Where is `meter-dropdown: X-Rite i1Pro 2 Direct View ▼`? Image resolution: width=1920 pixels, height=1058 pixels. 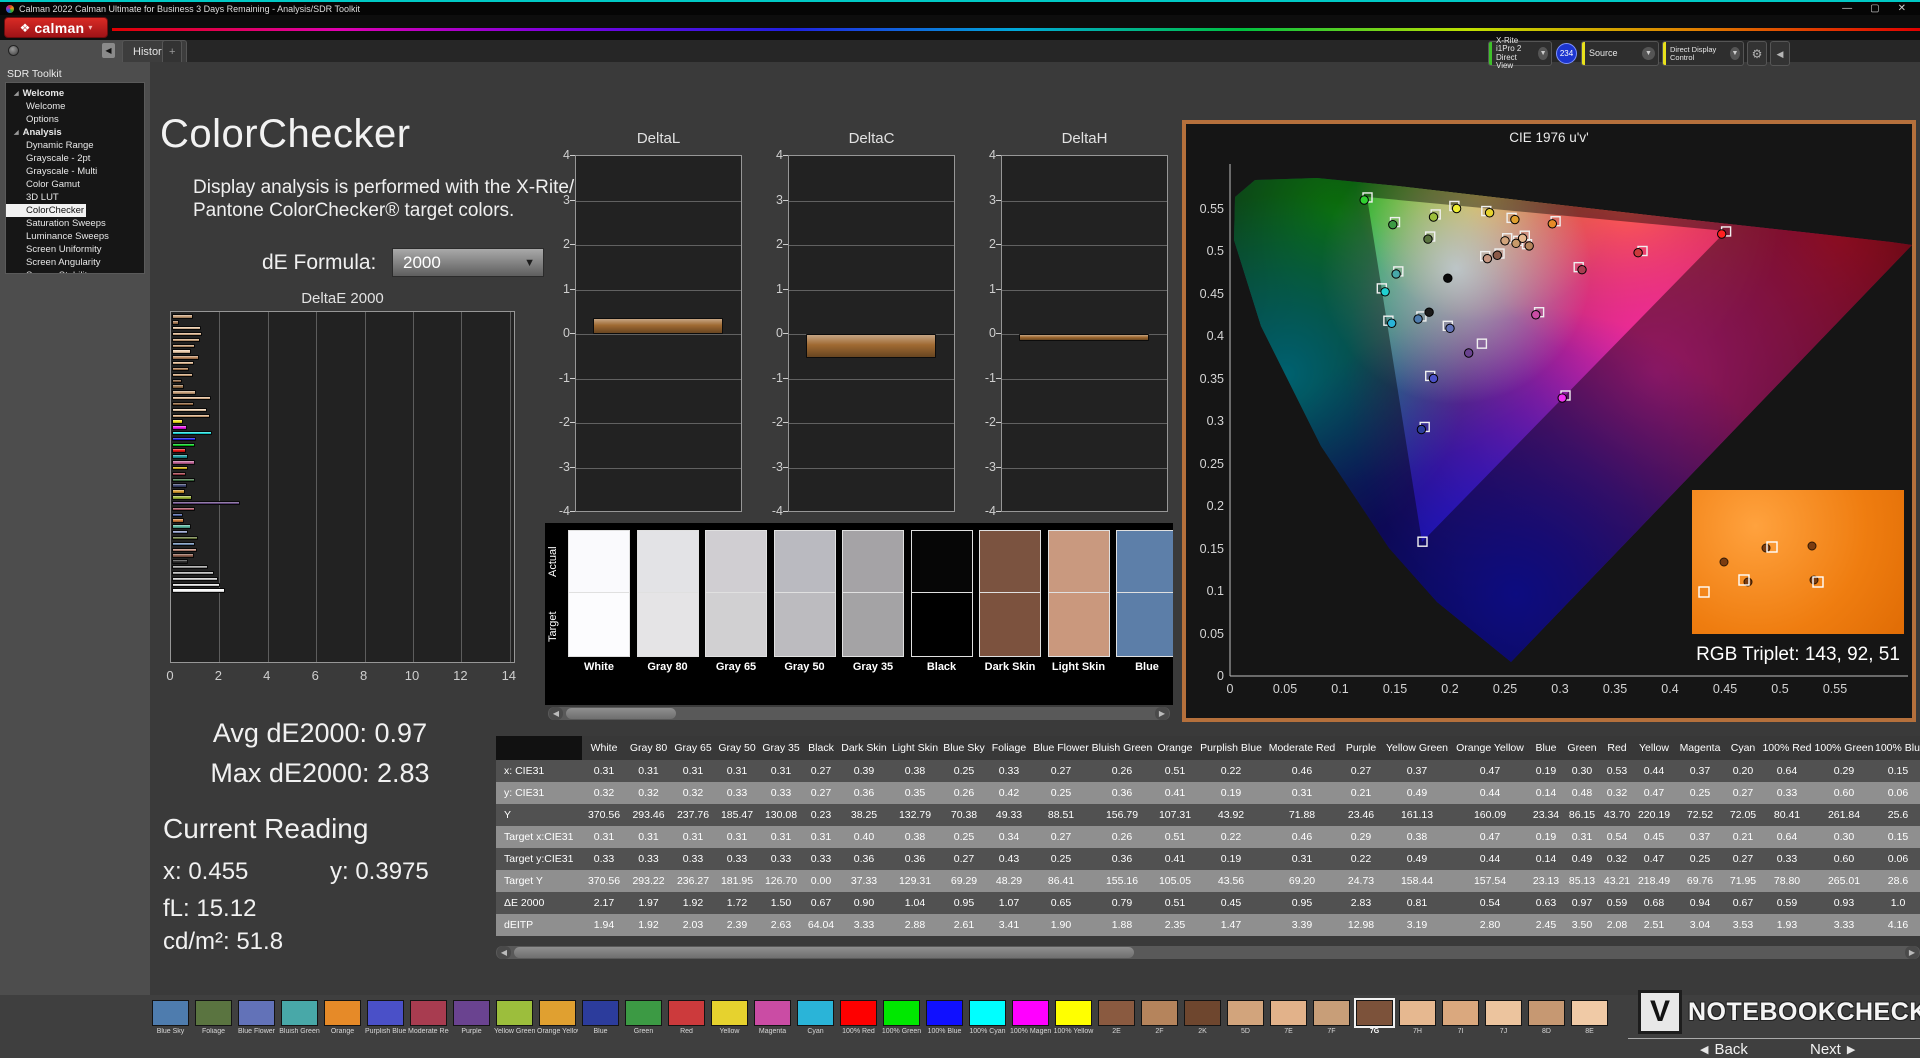
meter-dropdown: X-Rite i1Pro 2 Direct View ▼ is located at coordinates (1520, 53).